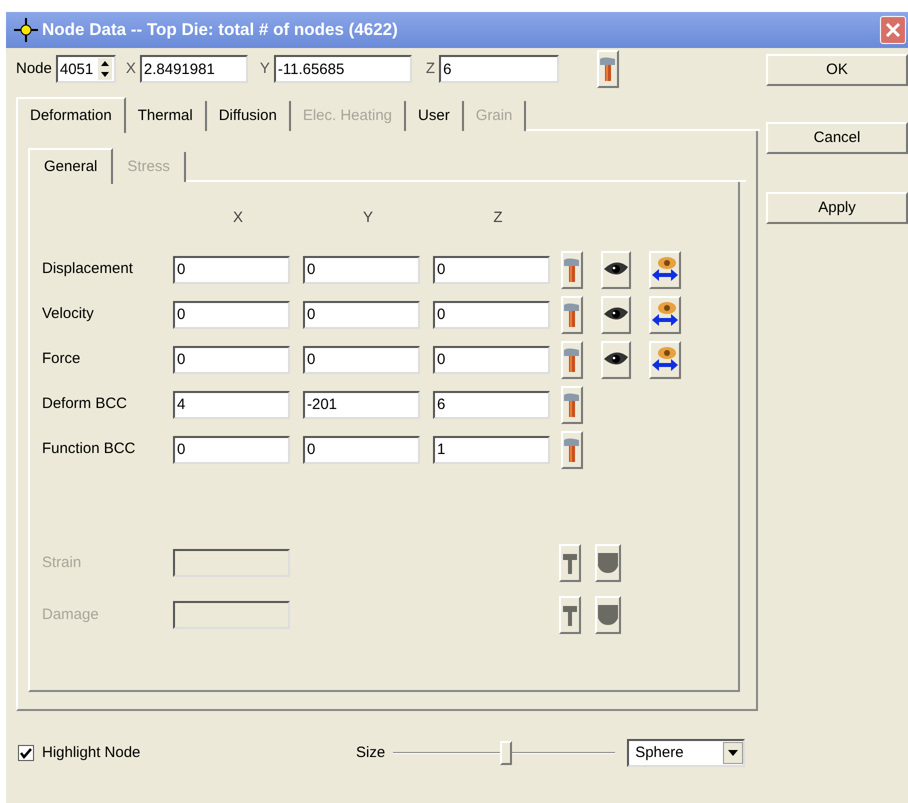 This screenshot has height=803, width=908. Describe the element at coordinates (71, 614) in the screenshot. I see `row-label: Damage` at that location.